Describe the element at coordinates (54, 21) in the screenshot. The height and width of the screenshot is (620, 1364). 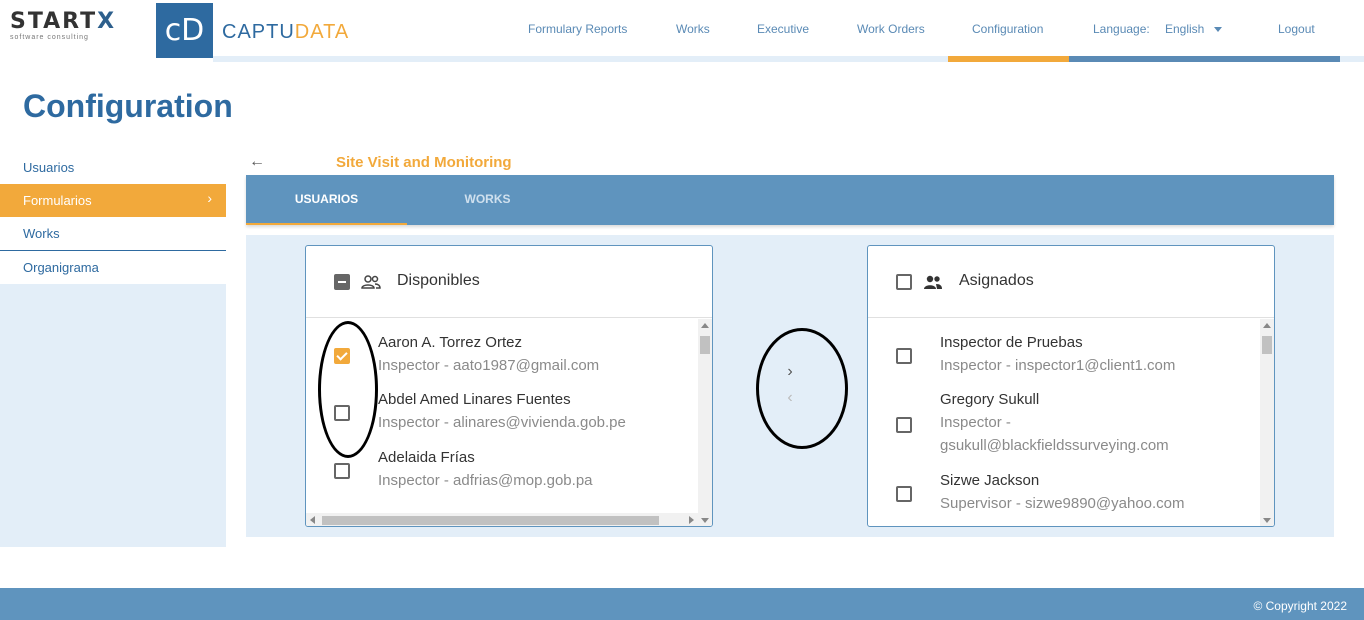
I see `startx-logo-text: START` at that location.